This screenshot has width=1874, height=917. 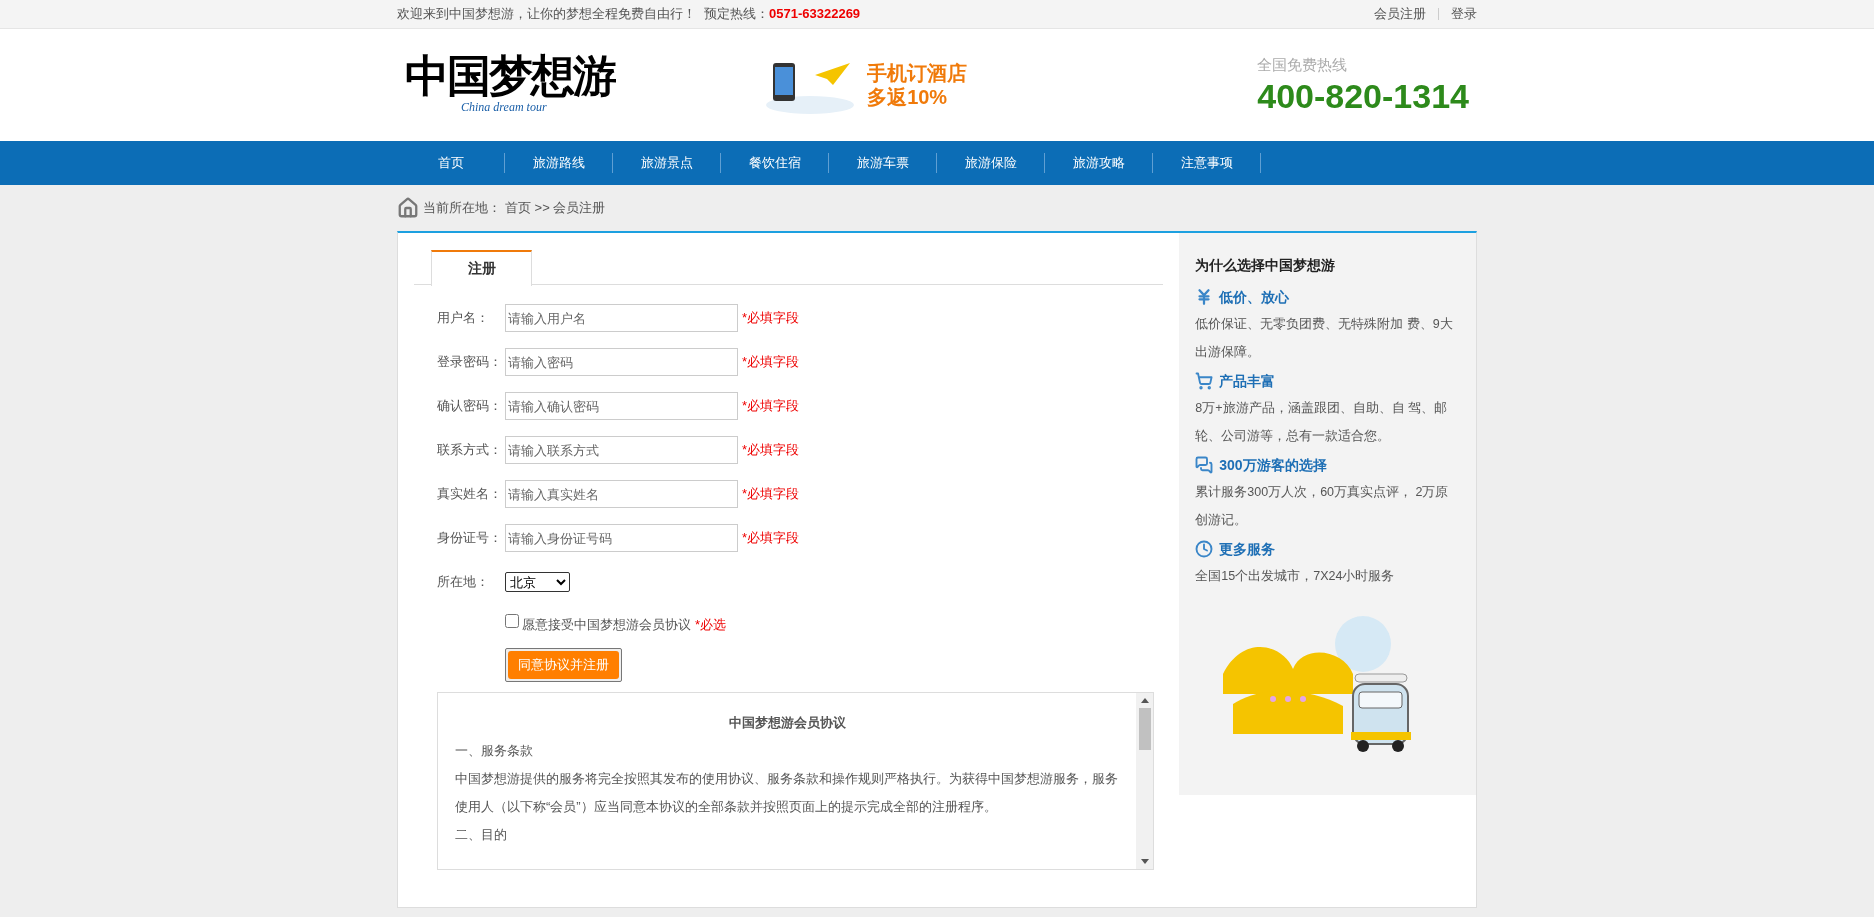 What do you see at coordinates (917, 85) in the screenshot?
I see `promo-text: 手机订酒店 多返10%` at bounding box center [917, 85].